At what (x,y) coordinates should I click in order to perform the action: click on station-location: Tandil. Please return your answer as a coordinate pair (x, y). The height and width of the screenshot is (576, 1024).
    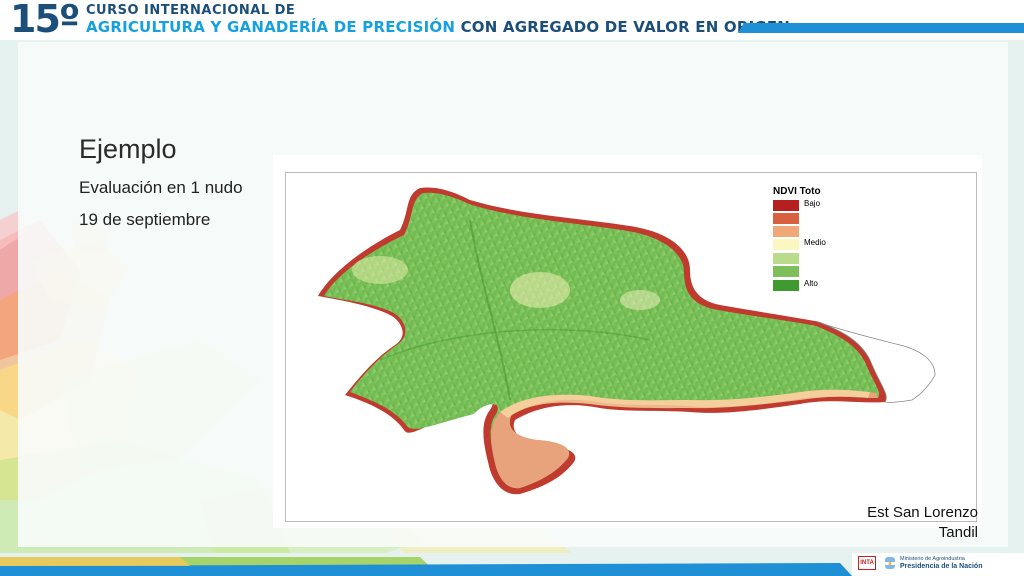
    Looking at the image, I should click on (958, 532).